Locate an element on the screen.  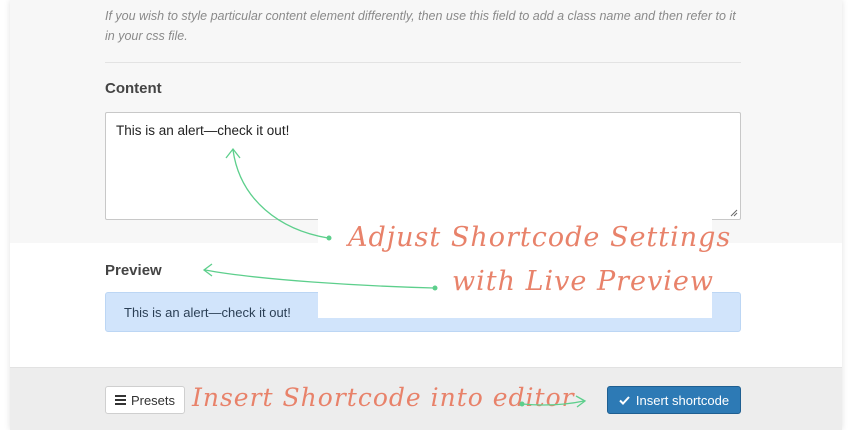
annotation-line-2: with Live Preview is located at coordinates (583, 281).